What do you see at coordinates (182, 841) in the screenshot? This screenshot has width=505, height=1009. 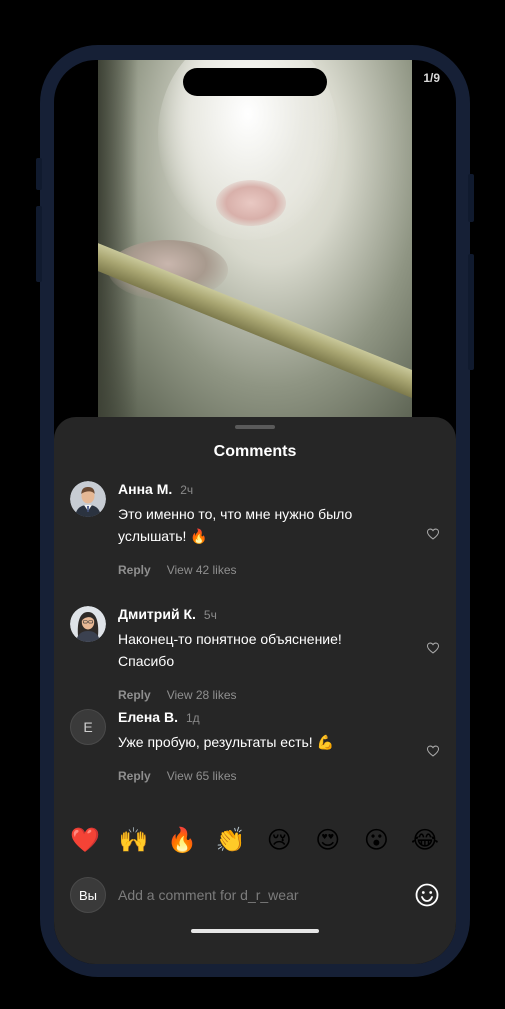 I see `emoji-fire: 🔥` at bounding box center [182, 841].